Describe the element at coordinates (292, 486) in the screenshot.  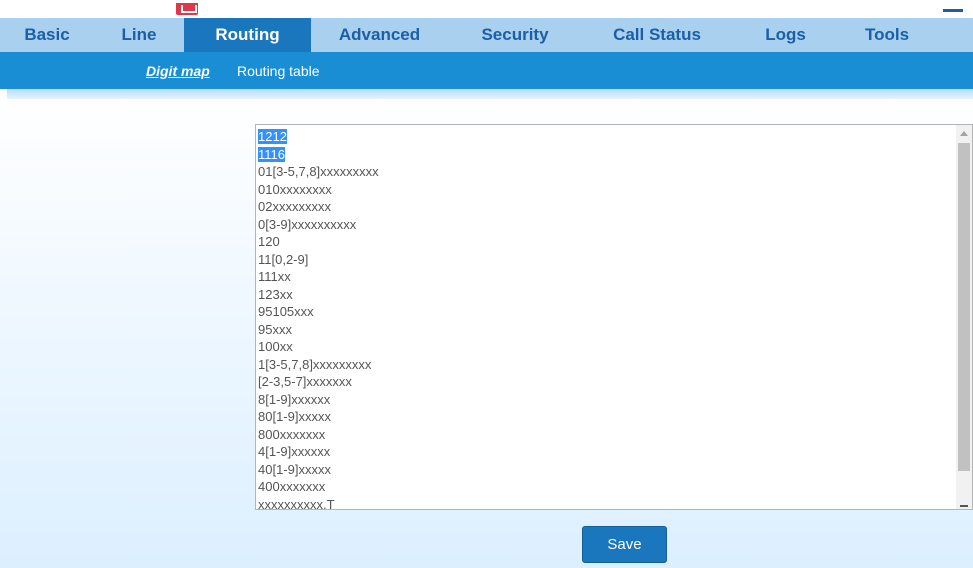
I see `digit-map-line: 400xxxxxxx` at that location.